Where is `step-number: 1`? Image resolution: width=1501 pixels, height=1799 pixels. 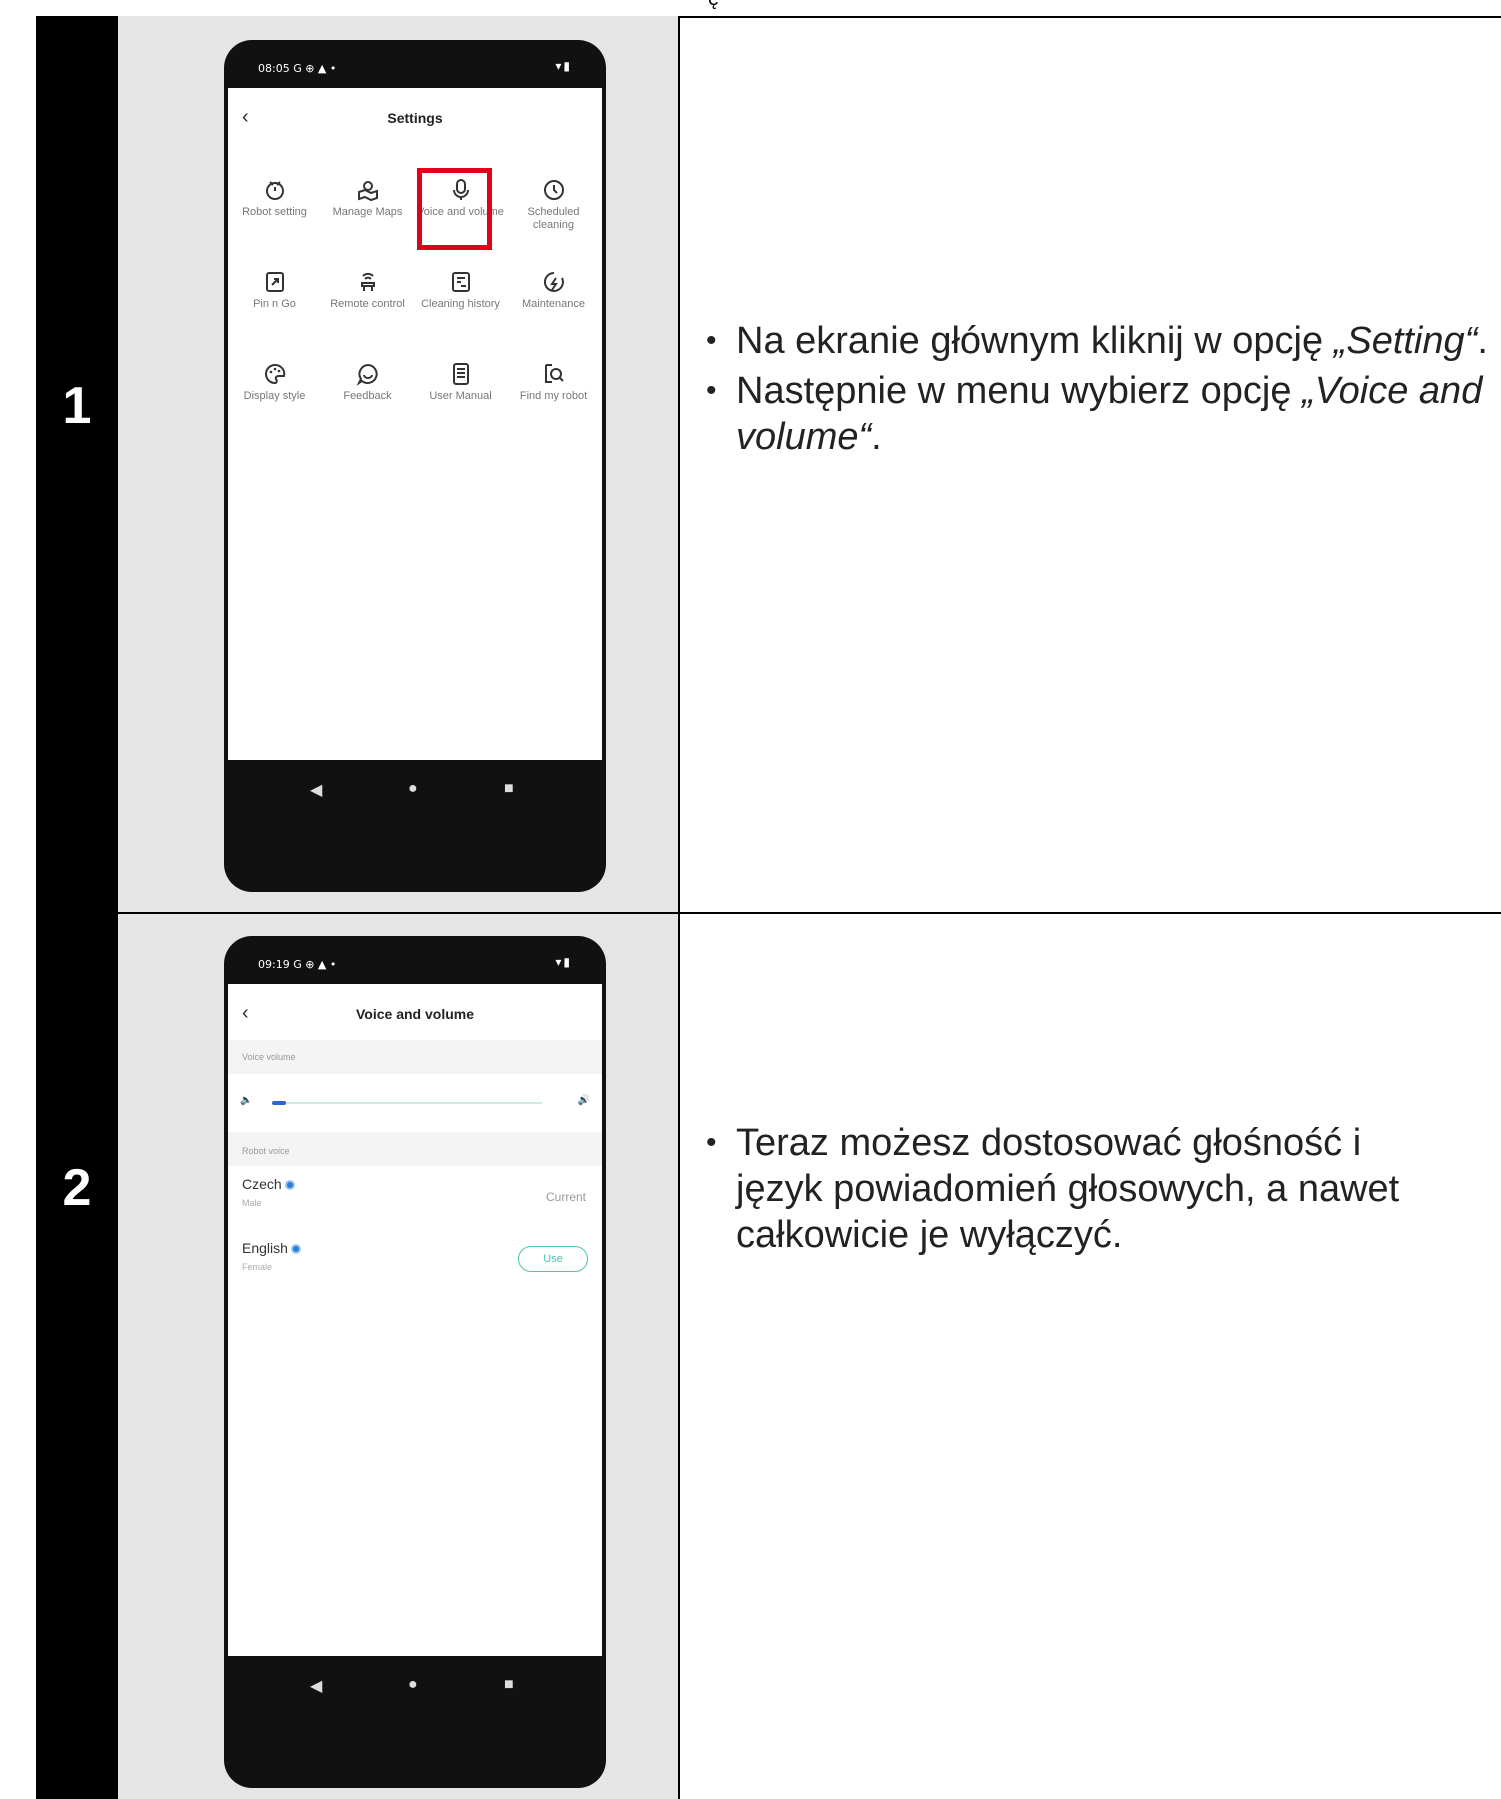 step-number: 1 is located at coordinates (77, 406).